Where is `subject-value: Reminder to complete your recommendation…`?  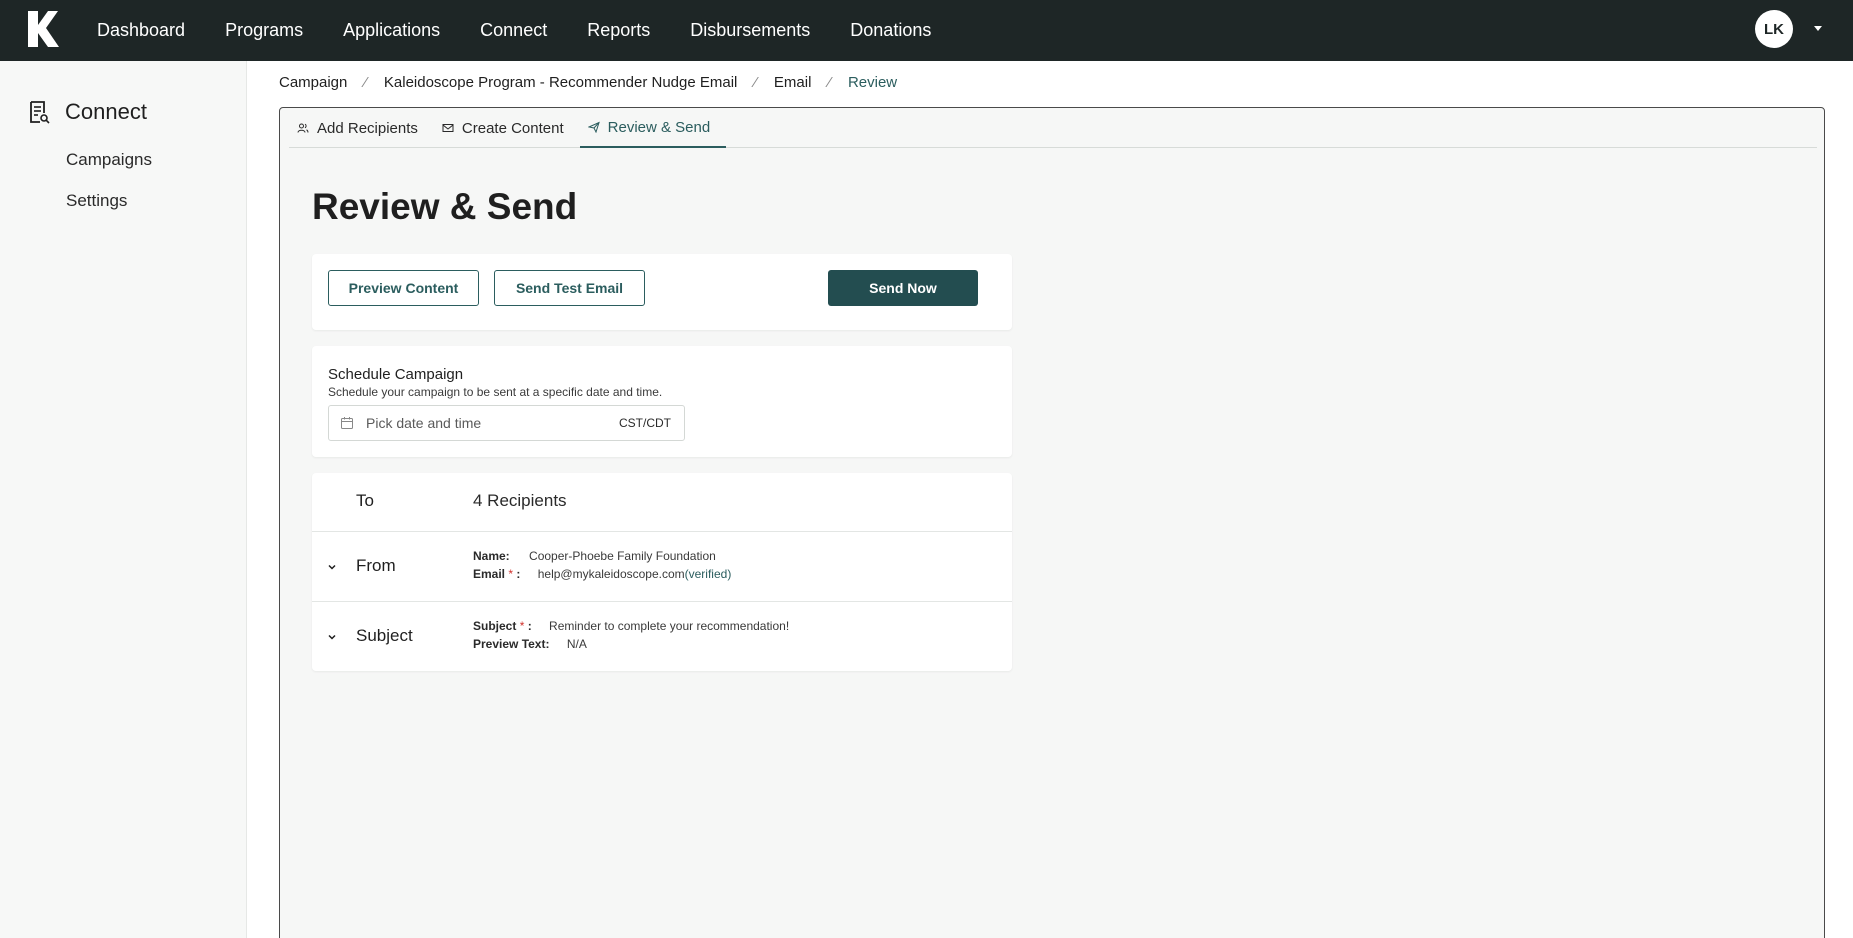
subject-value: Reminder to complete your recommendation… is located at coordinates (669, 626).